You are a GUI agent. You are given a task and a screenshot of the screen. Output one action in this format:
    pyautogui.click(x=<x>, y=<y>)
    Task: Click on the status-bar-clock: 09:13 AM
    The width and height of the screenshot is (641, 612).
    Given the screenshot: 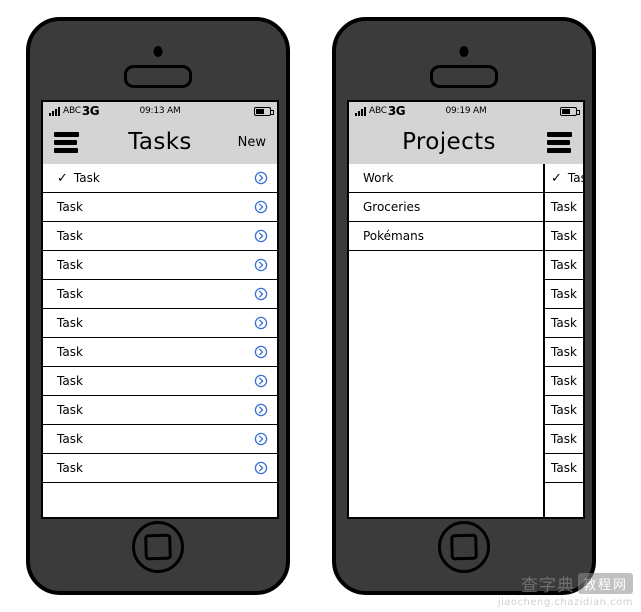 What is the action you would take?
    pyautogui.click(x=160, y=111)
    